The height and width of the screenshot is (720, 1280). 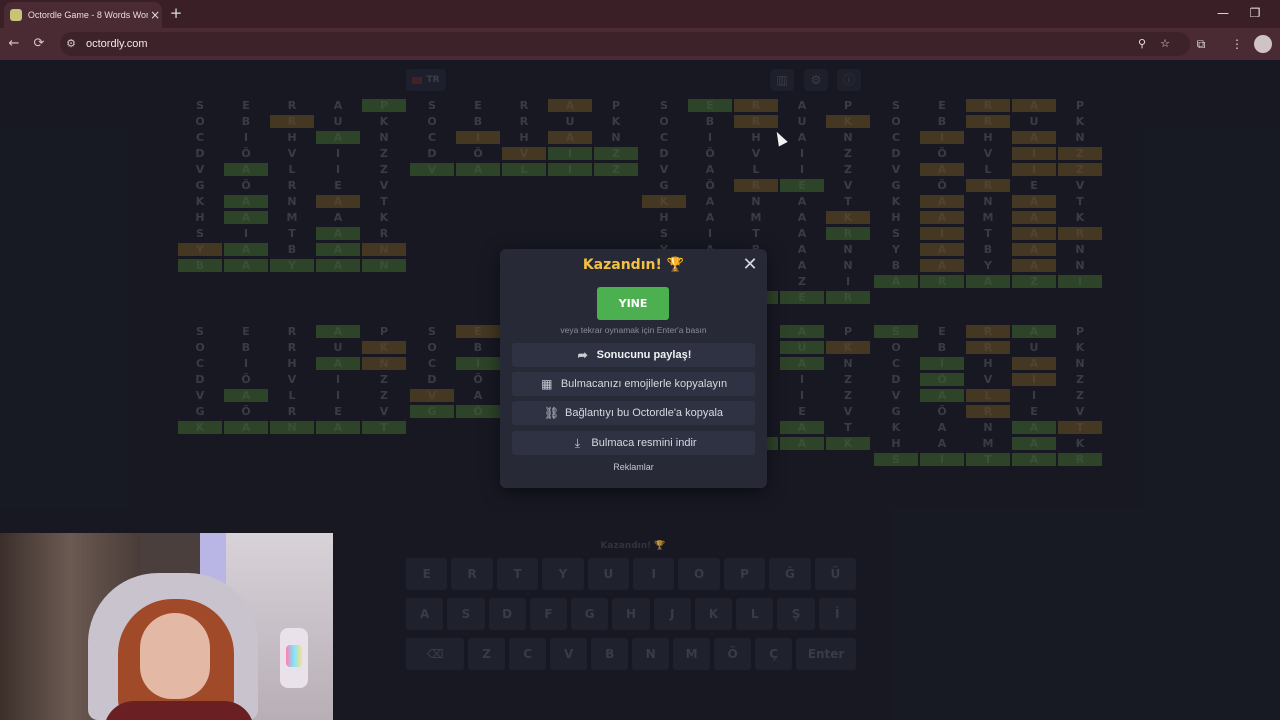 I want to click on new-tab-icon: +, so click(x=176, y=13).